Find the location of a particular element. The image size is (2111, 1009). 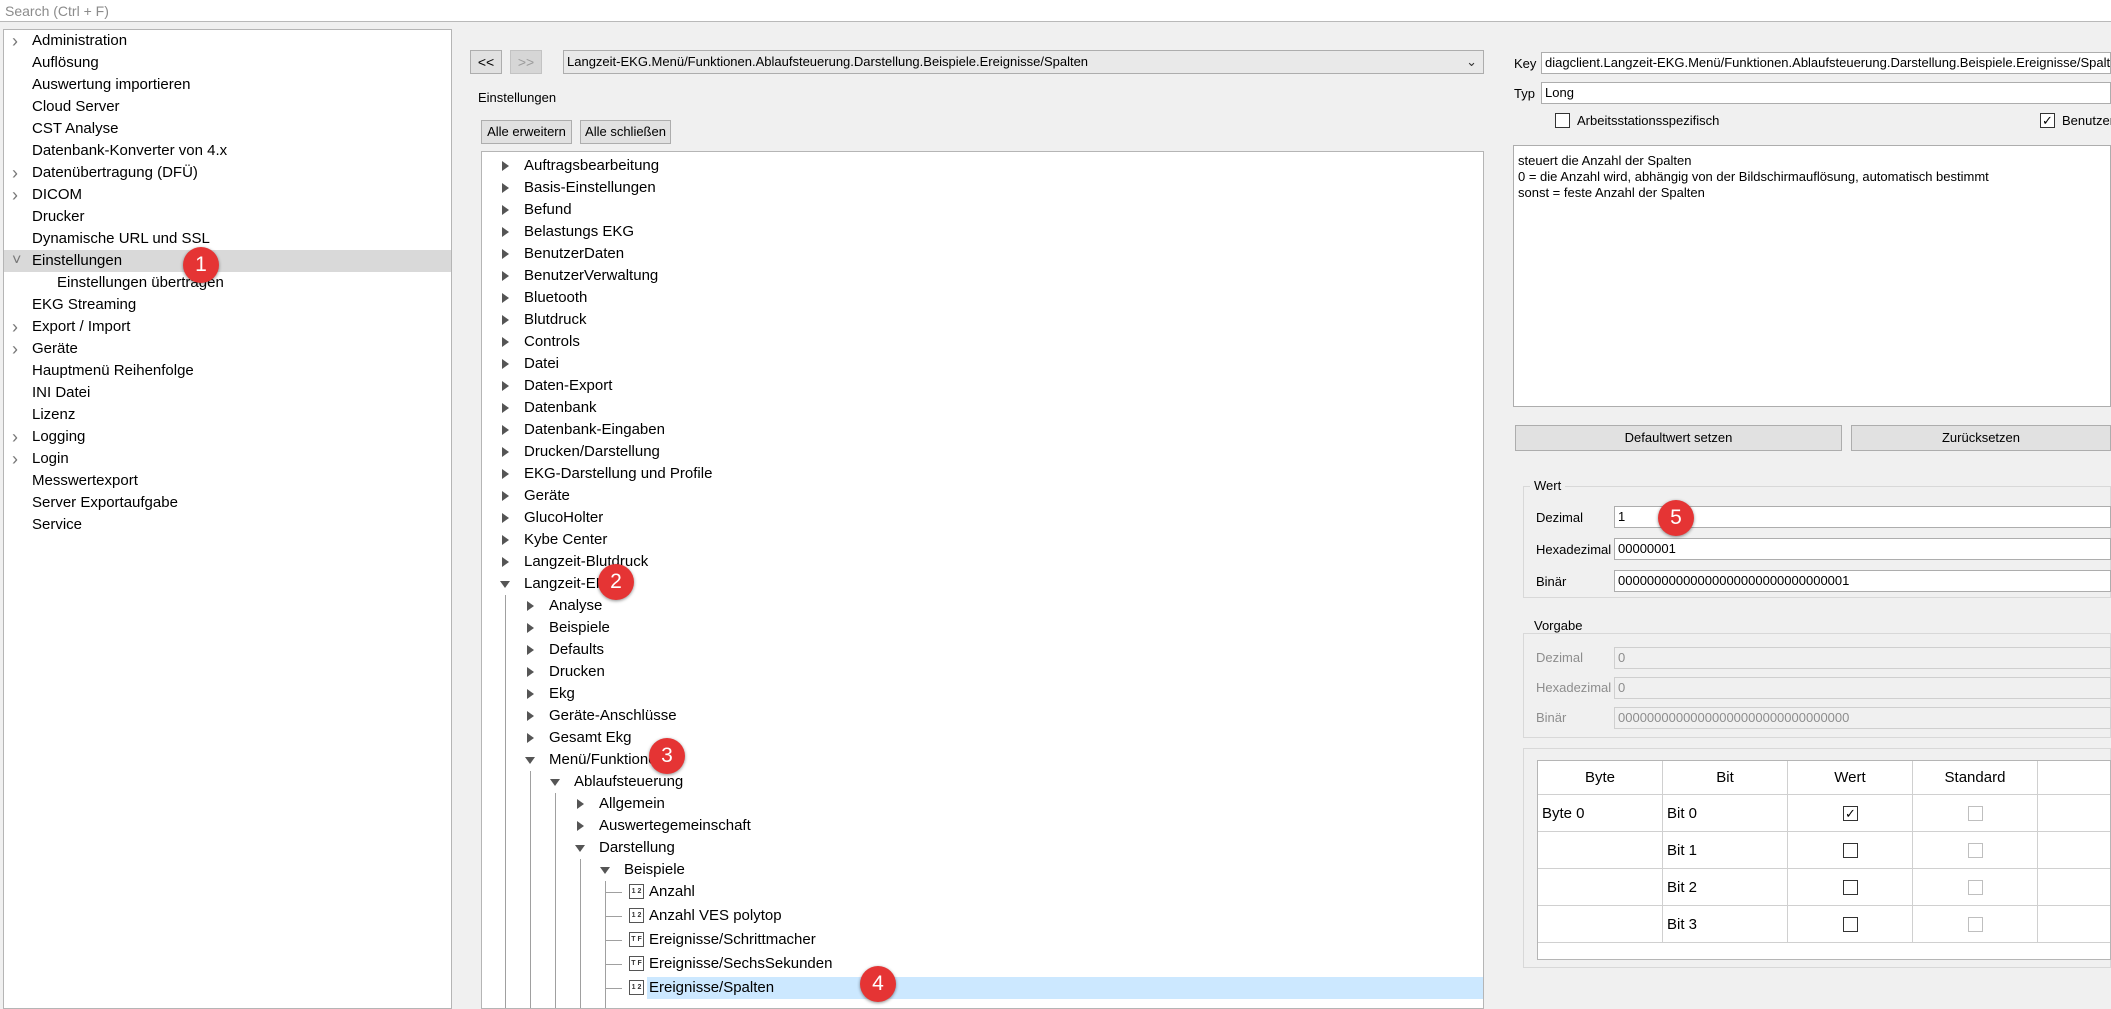

set-default-button: Defaultwert setzen is located at coordinates (1678, 438).